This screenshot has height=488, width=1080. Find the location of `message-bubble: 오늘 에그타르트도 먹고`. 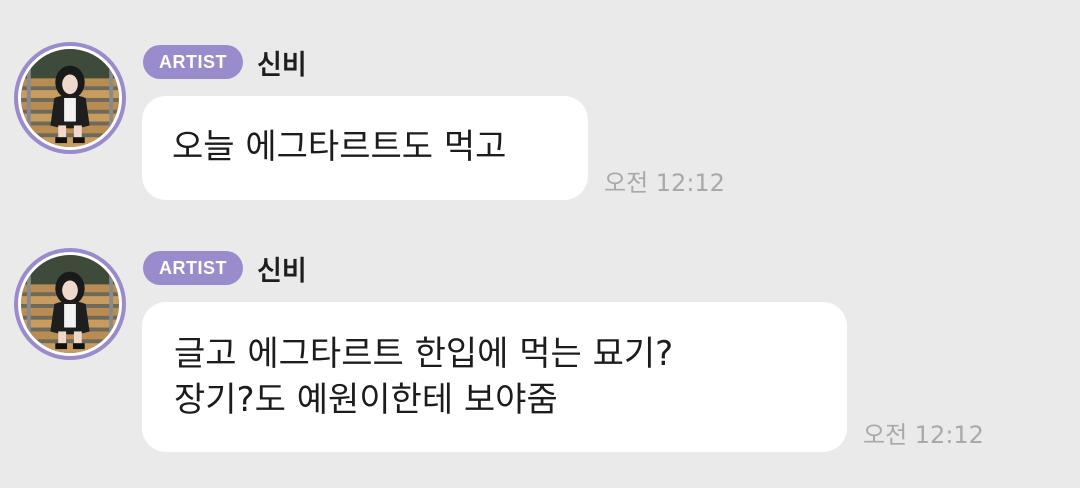

message-bubble: 오늘 에그타르트도 먹고 is located at coordinates (365, 148).